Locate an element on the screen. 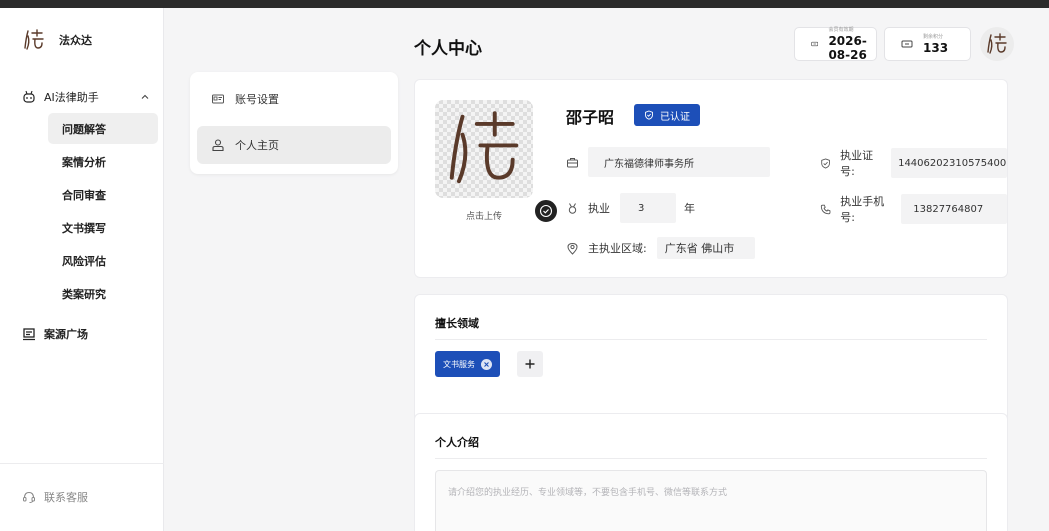 The image size is (1049, 531). tag-label: 文书服务 is located at coordinates (459, 364).